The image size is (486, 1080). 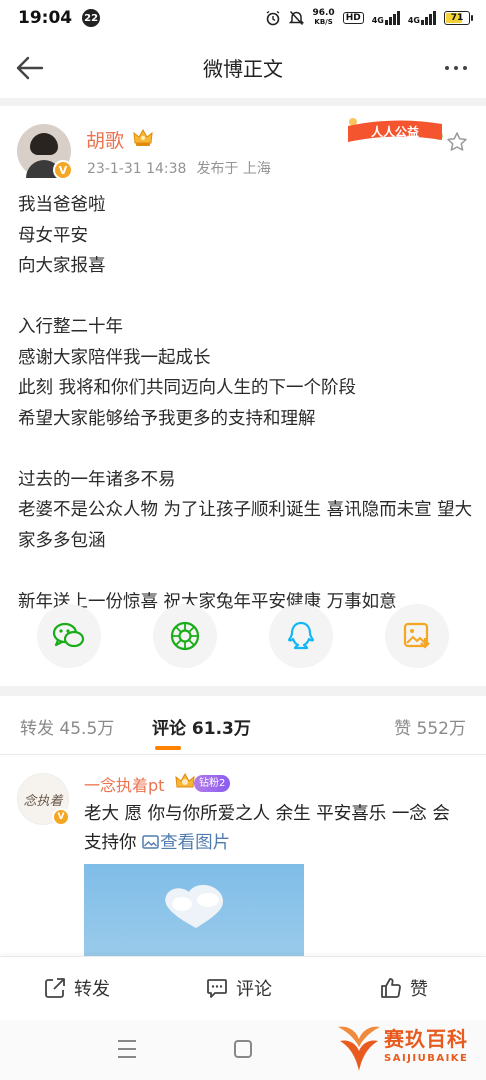 I want to click on comment-image, so click(x=194, y=912).